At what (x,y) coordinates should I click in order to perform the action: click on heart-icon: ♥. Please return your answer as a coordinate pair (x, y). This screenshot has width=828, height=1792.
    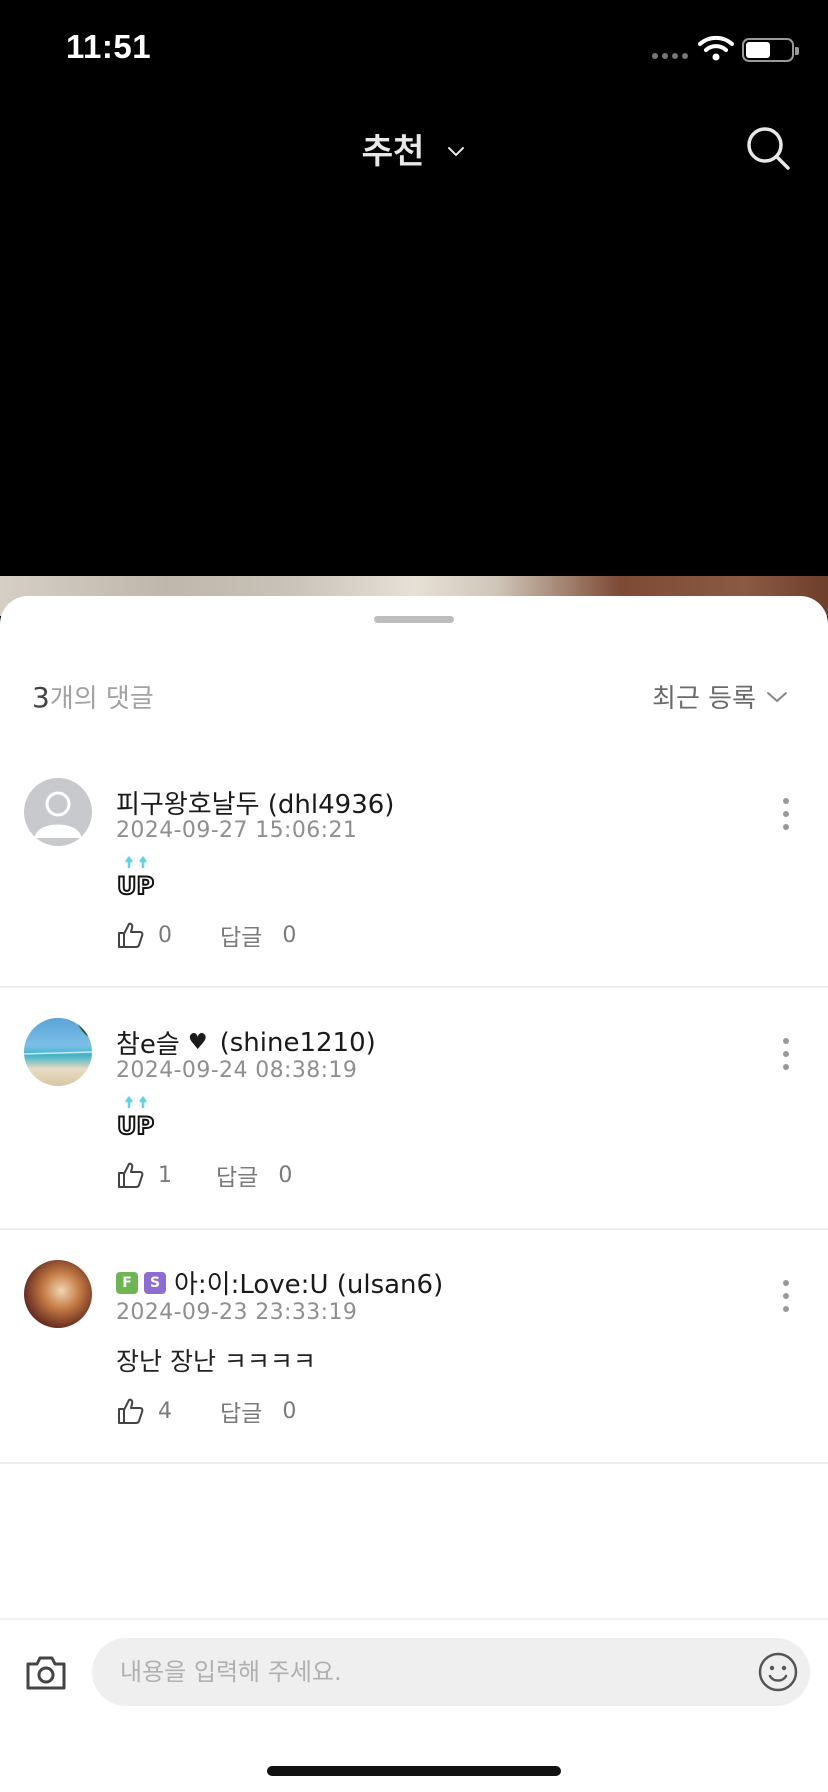
    Looking at the image, I should click on (197, 1042).